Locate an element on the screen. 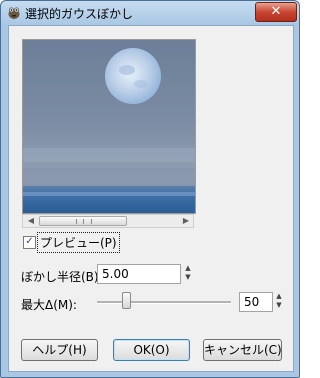  cancel-button: キャンセル(C) is located at coordinates (242, 350).